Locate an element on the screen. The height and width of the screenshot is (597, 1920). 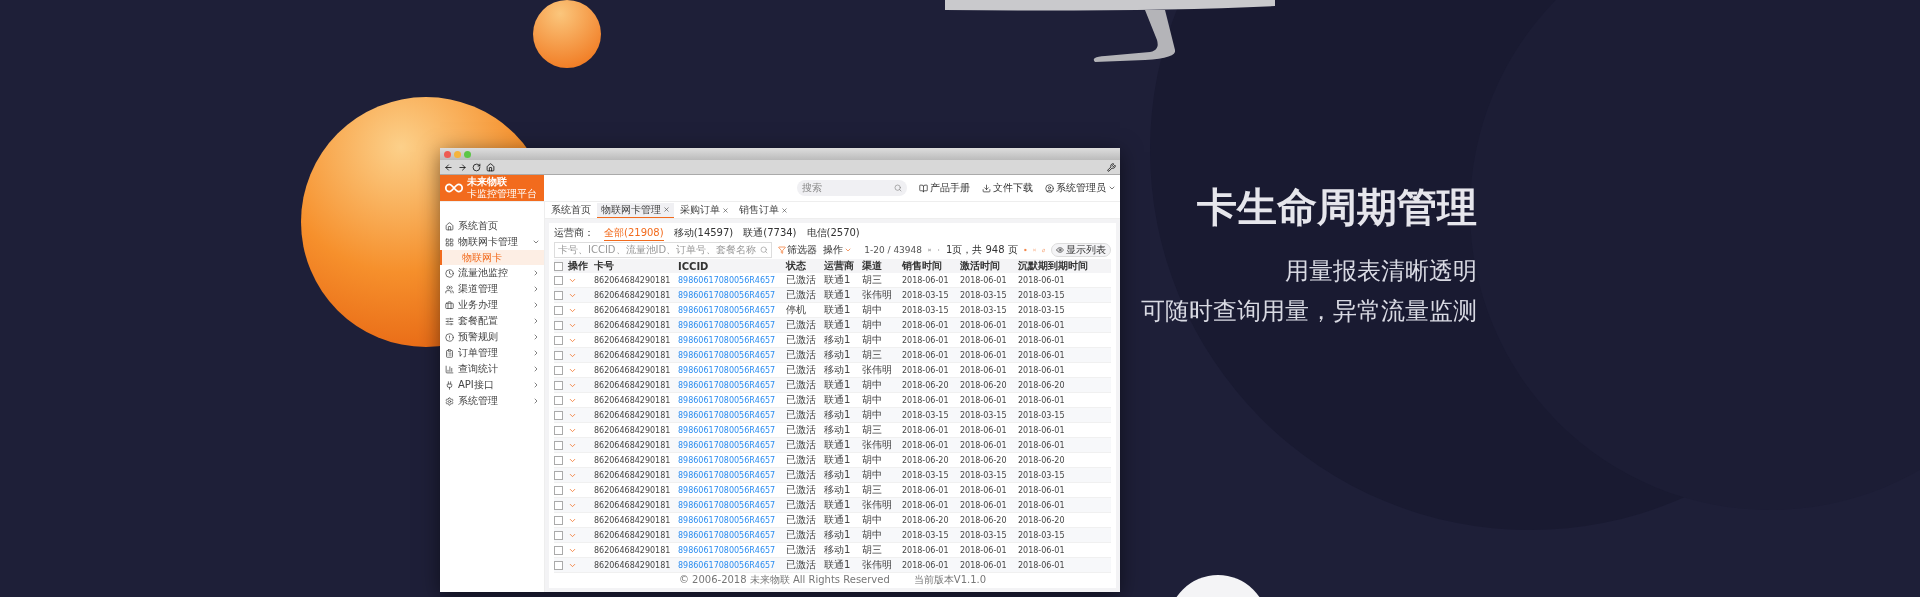
sidebar-item: API接口 is located at coordinates (492, 385).